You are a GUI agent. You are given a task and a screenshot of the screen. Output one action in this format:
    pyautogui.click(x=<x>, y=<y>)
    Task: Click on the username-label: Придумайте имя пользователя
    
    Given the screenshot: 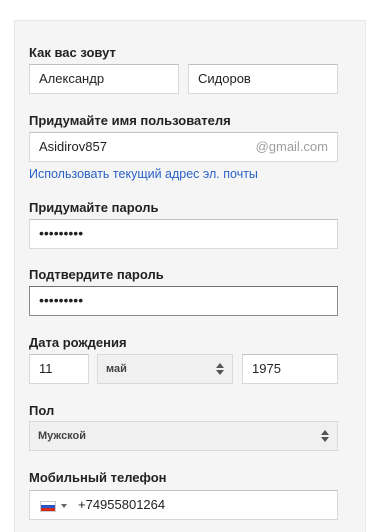 What is the action you would take?
    pyautogui.click(x=130, y=120)
    